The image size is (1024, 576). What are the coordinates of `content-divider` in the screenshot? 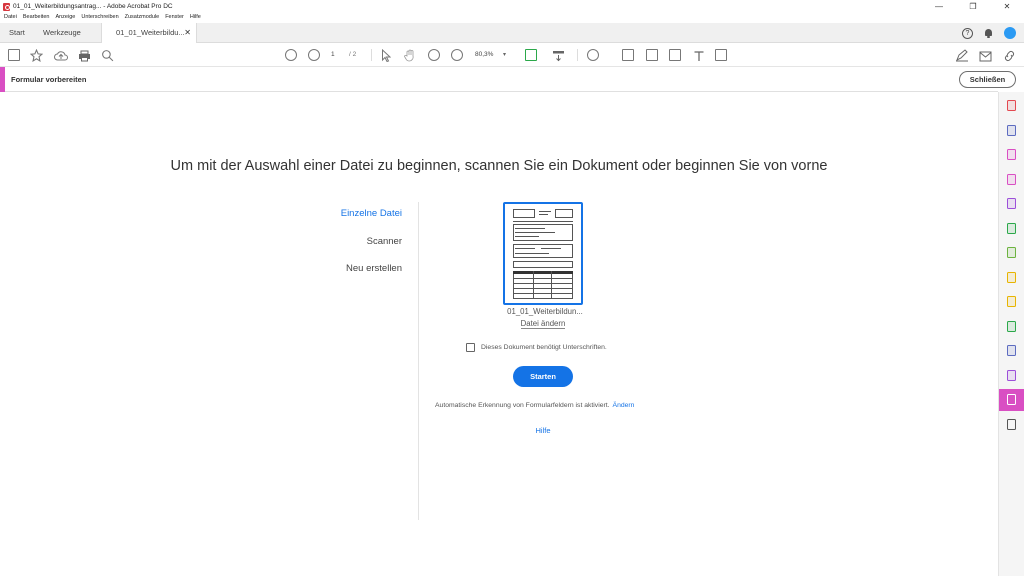 It's located at (418, 361).